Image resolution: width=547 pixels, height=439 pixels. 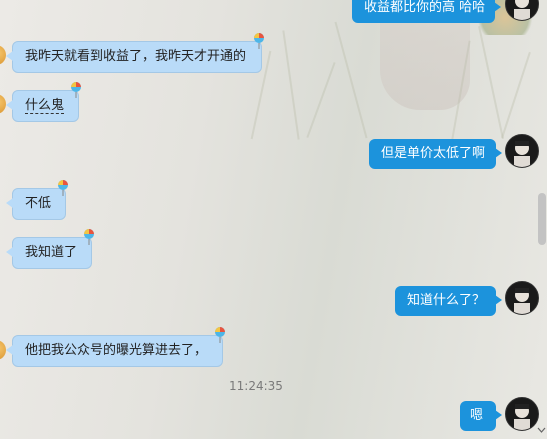 I want to click on message-text: 但是单价太低了啊, so click(x=433, y=153).